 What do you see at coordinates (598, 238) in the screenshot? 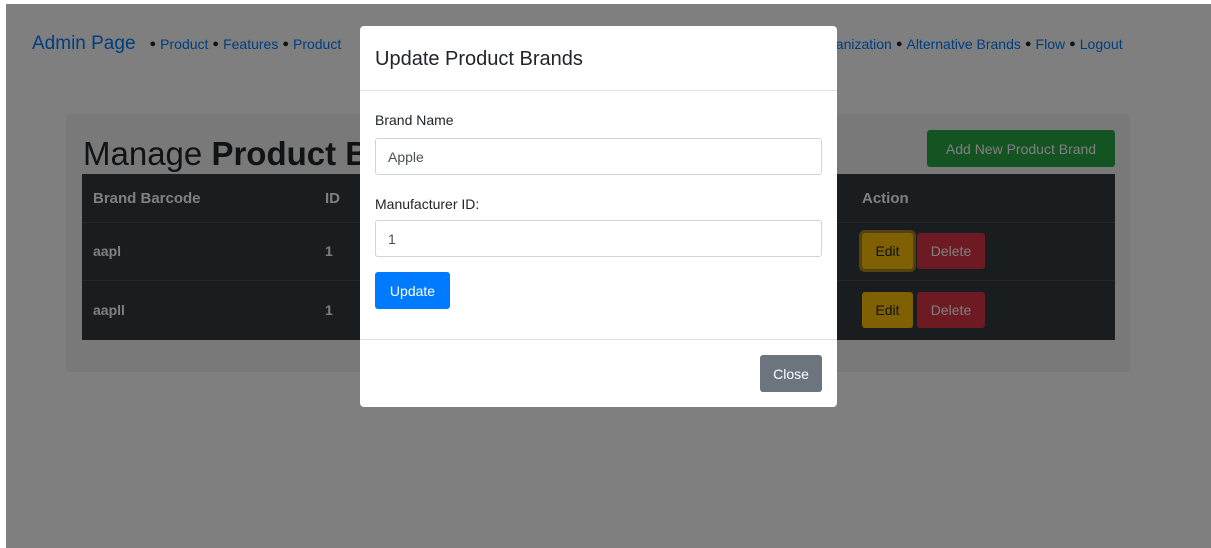
I see `manufacturer-id-input: 1` at bounding box center [598, 238].